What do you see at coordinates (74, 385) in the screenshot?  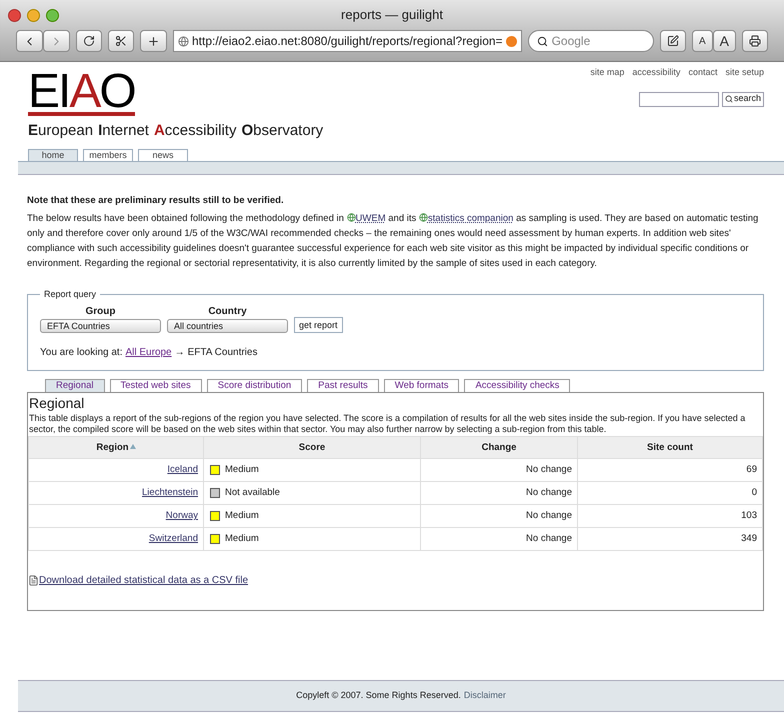 I see `report-tab: Regional` at bounding box center [74, 385].